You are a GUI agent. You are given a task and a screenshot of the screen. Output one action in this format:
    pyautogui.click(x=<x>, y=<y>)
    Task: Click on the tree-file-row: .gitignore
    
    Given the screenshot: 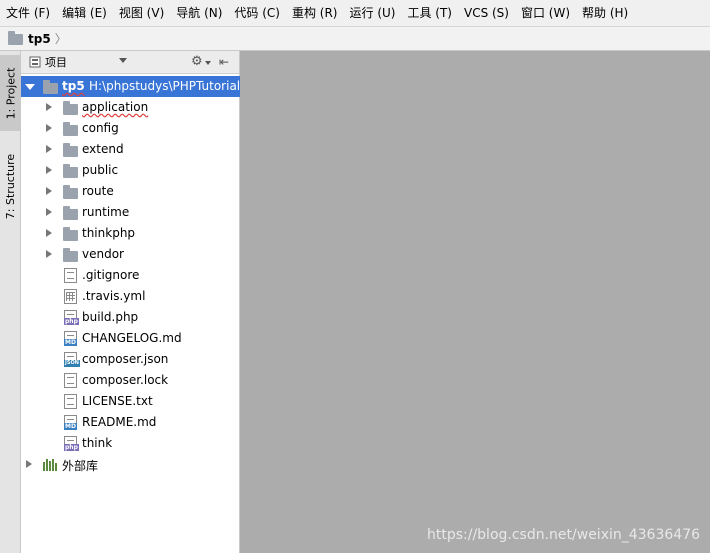 What is the action you would take?
    pyautogui.click(x=130, y=275)
    